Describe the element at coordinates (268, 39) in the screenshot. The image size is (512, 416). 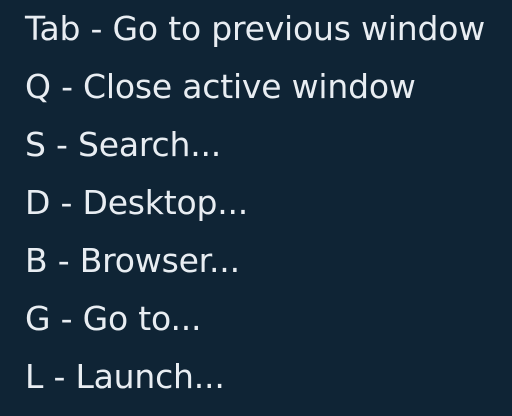
I see `shortcut-previous-window: Tab - Go to previous window` at that location.